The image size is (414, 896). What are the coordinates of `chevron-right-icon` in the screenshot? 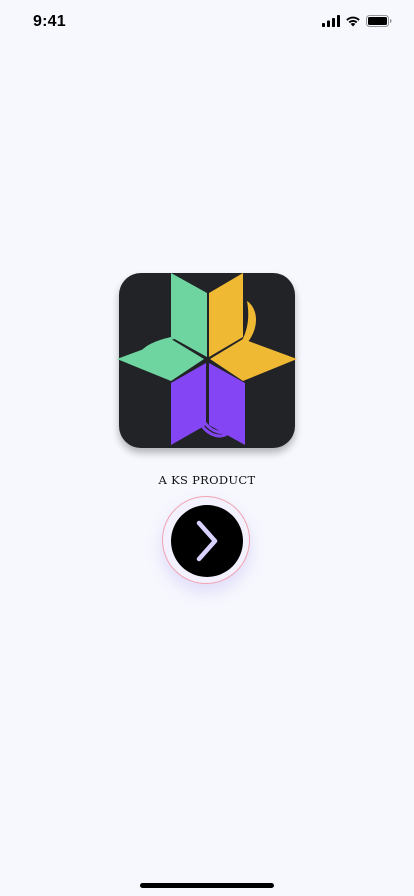 It's located at (207, 541).